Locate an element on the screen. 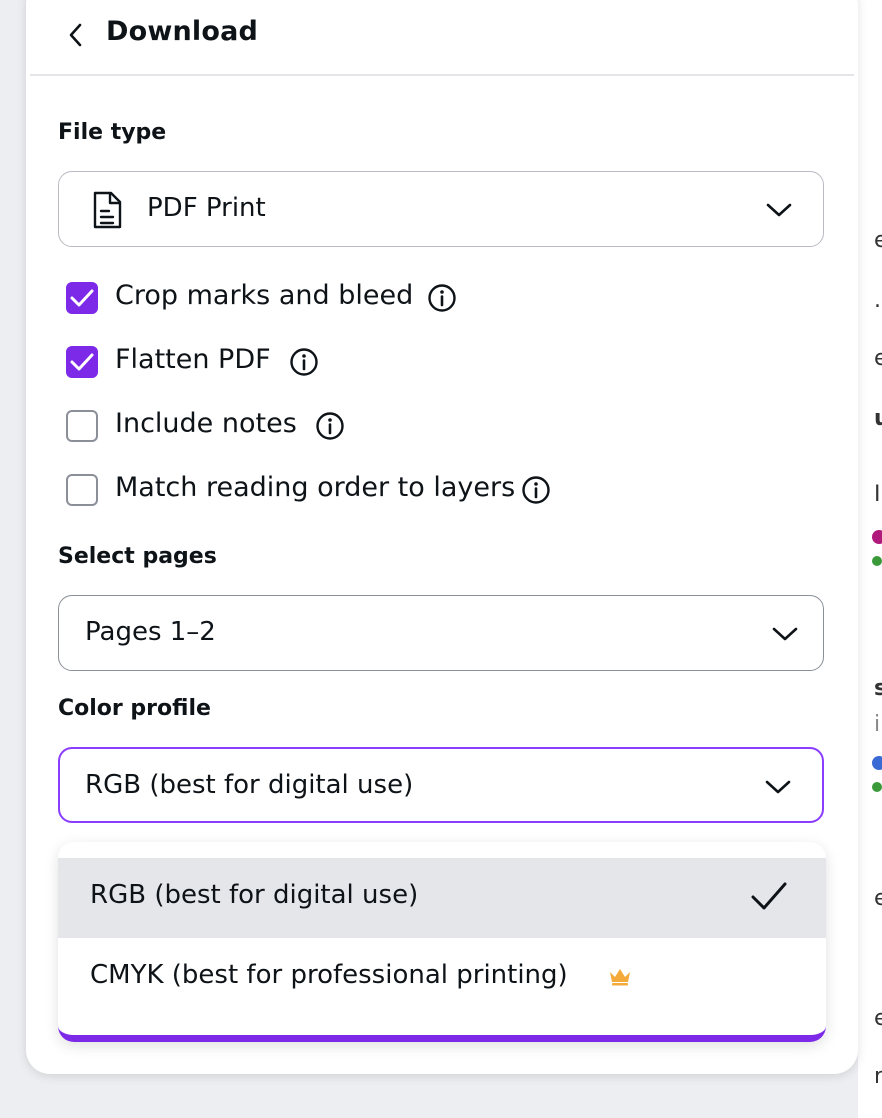  color-profile-value: RGB (best for digital use) is located at coordinates (249, 785).